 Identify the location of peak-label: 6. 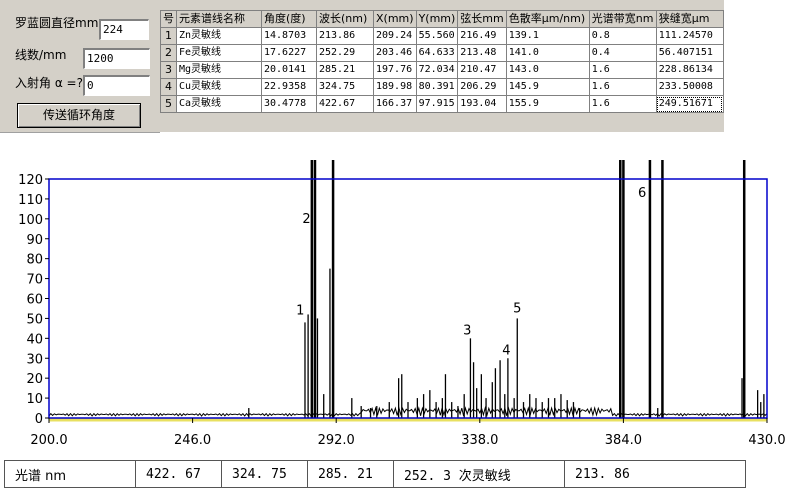
(642, 193).